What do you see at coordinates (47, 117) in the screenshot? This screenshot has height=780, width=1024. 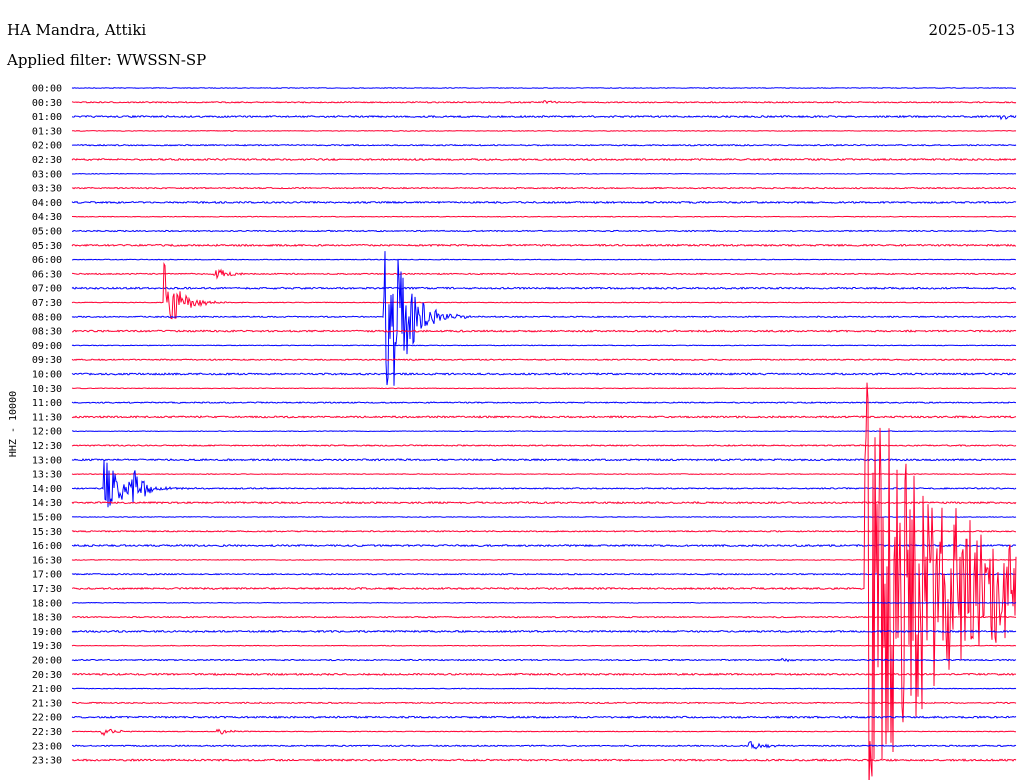 I see `tick-label: 01:00` at bounding box center [47, 117].